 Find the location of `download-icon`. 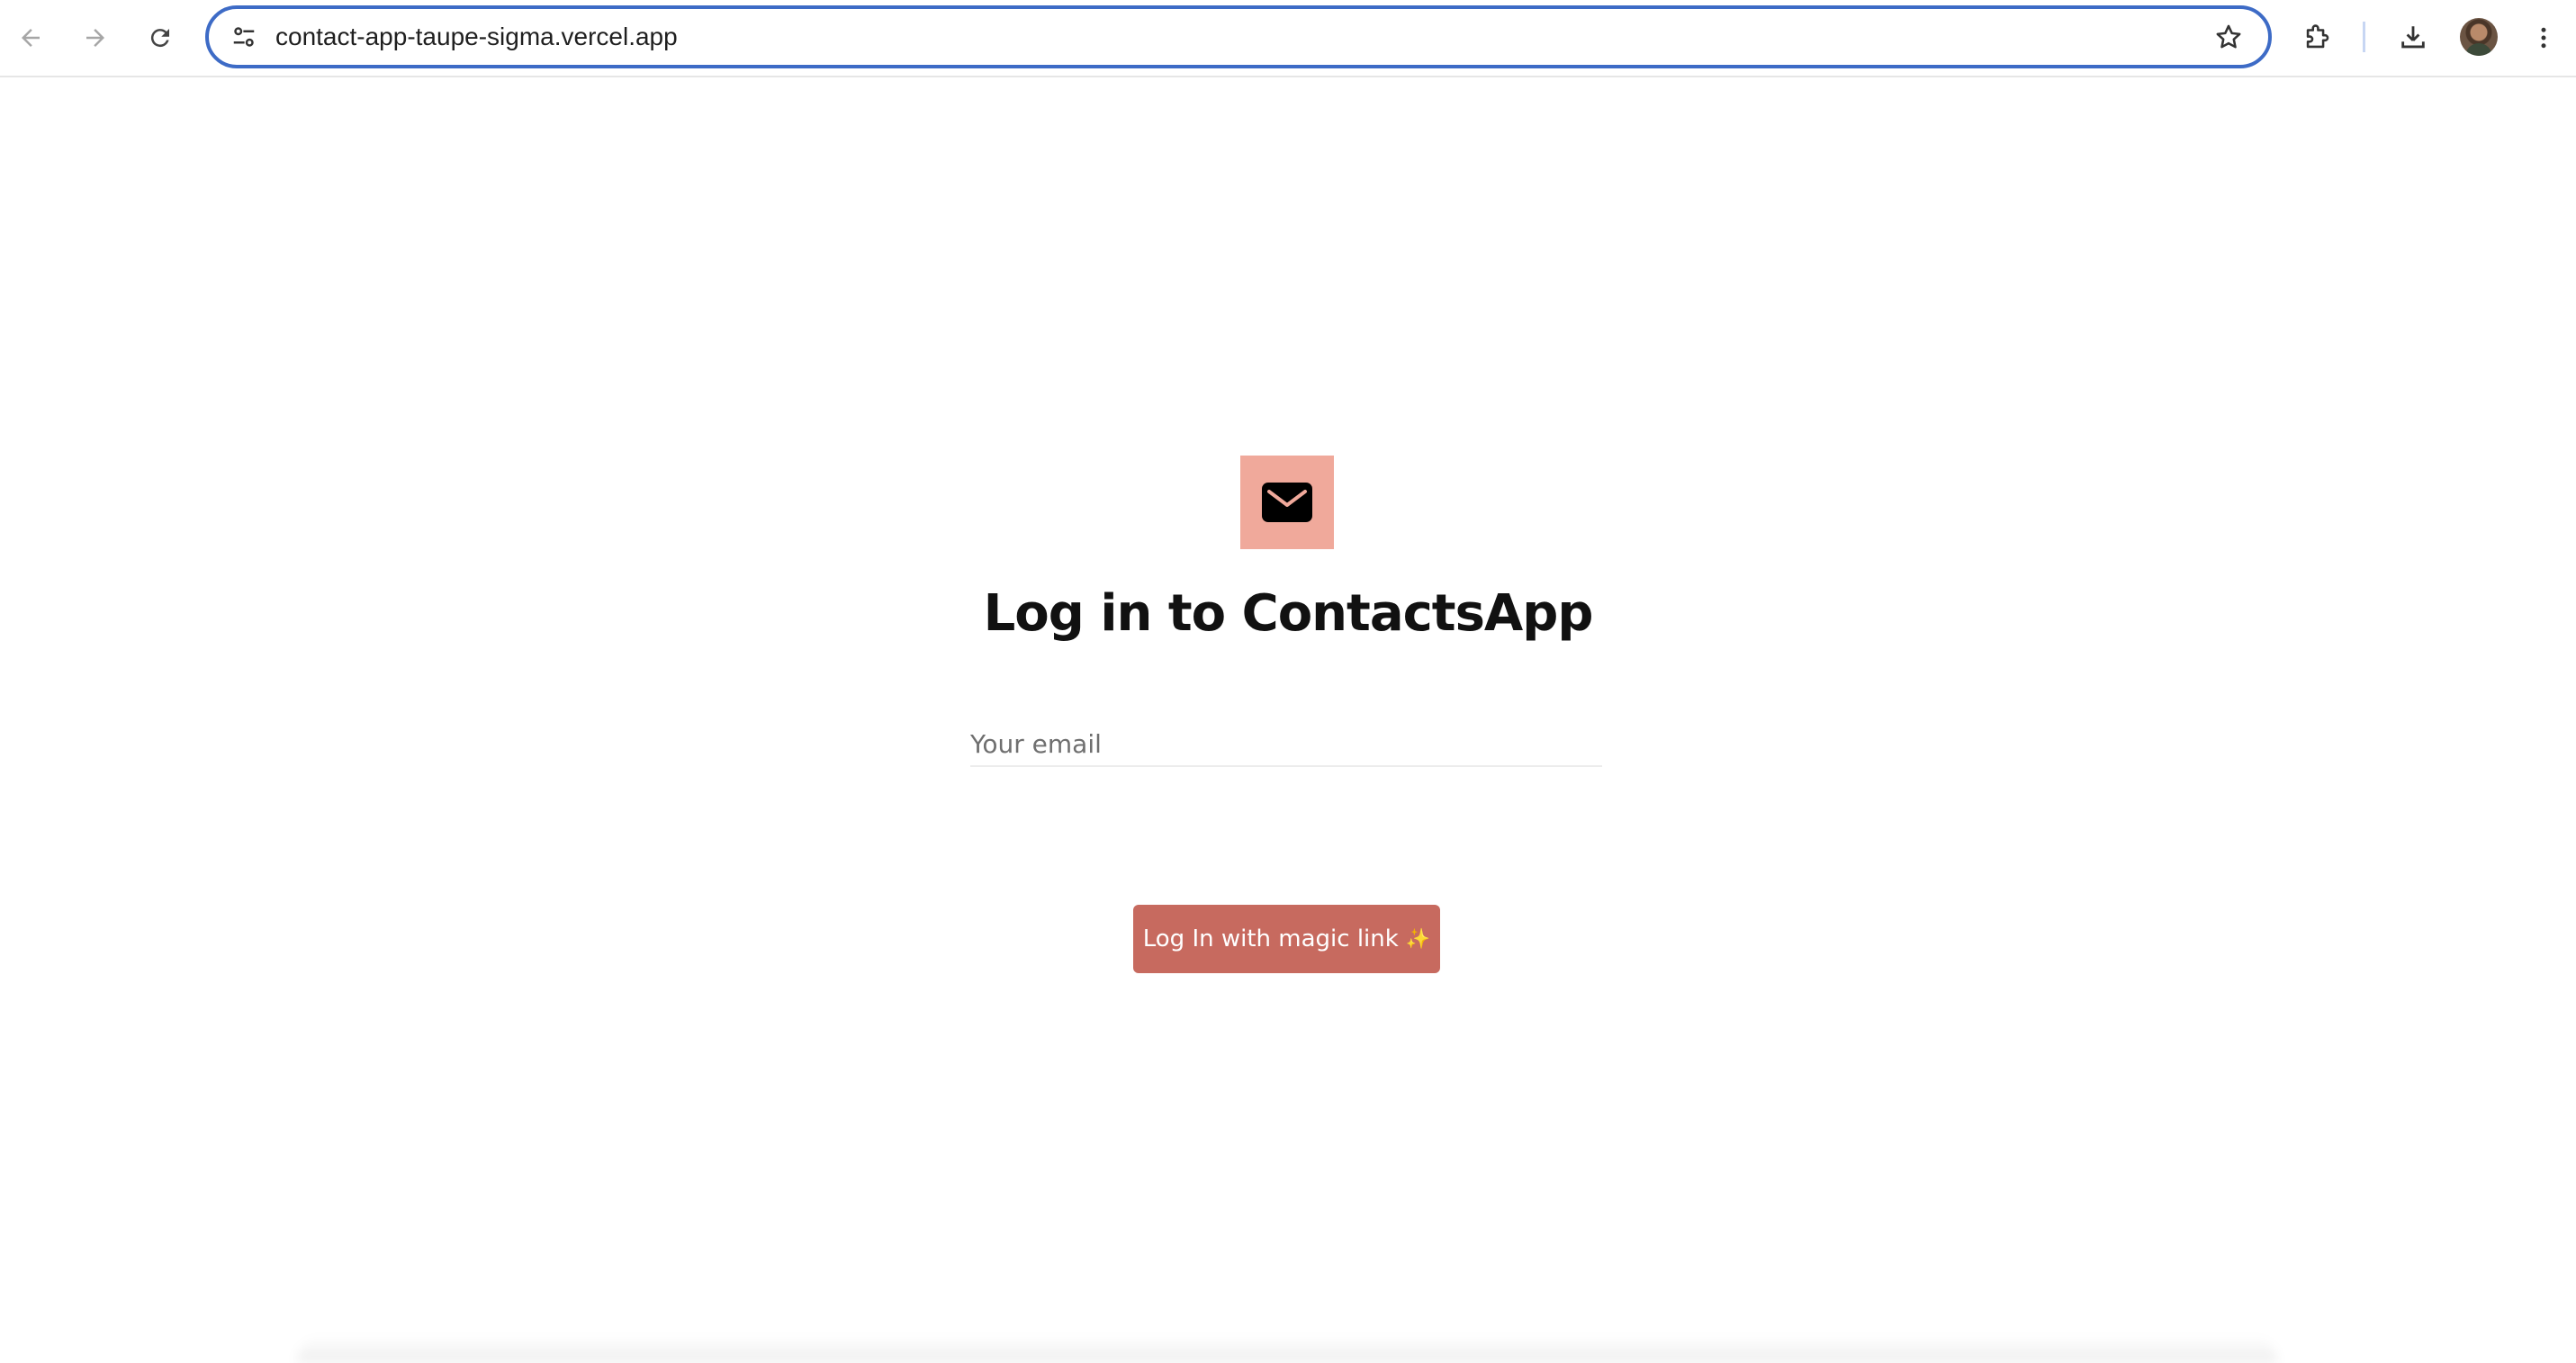

download-icon is located at coordinates (2413, 37).